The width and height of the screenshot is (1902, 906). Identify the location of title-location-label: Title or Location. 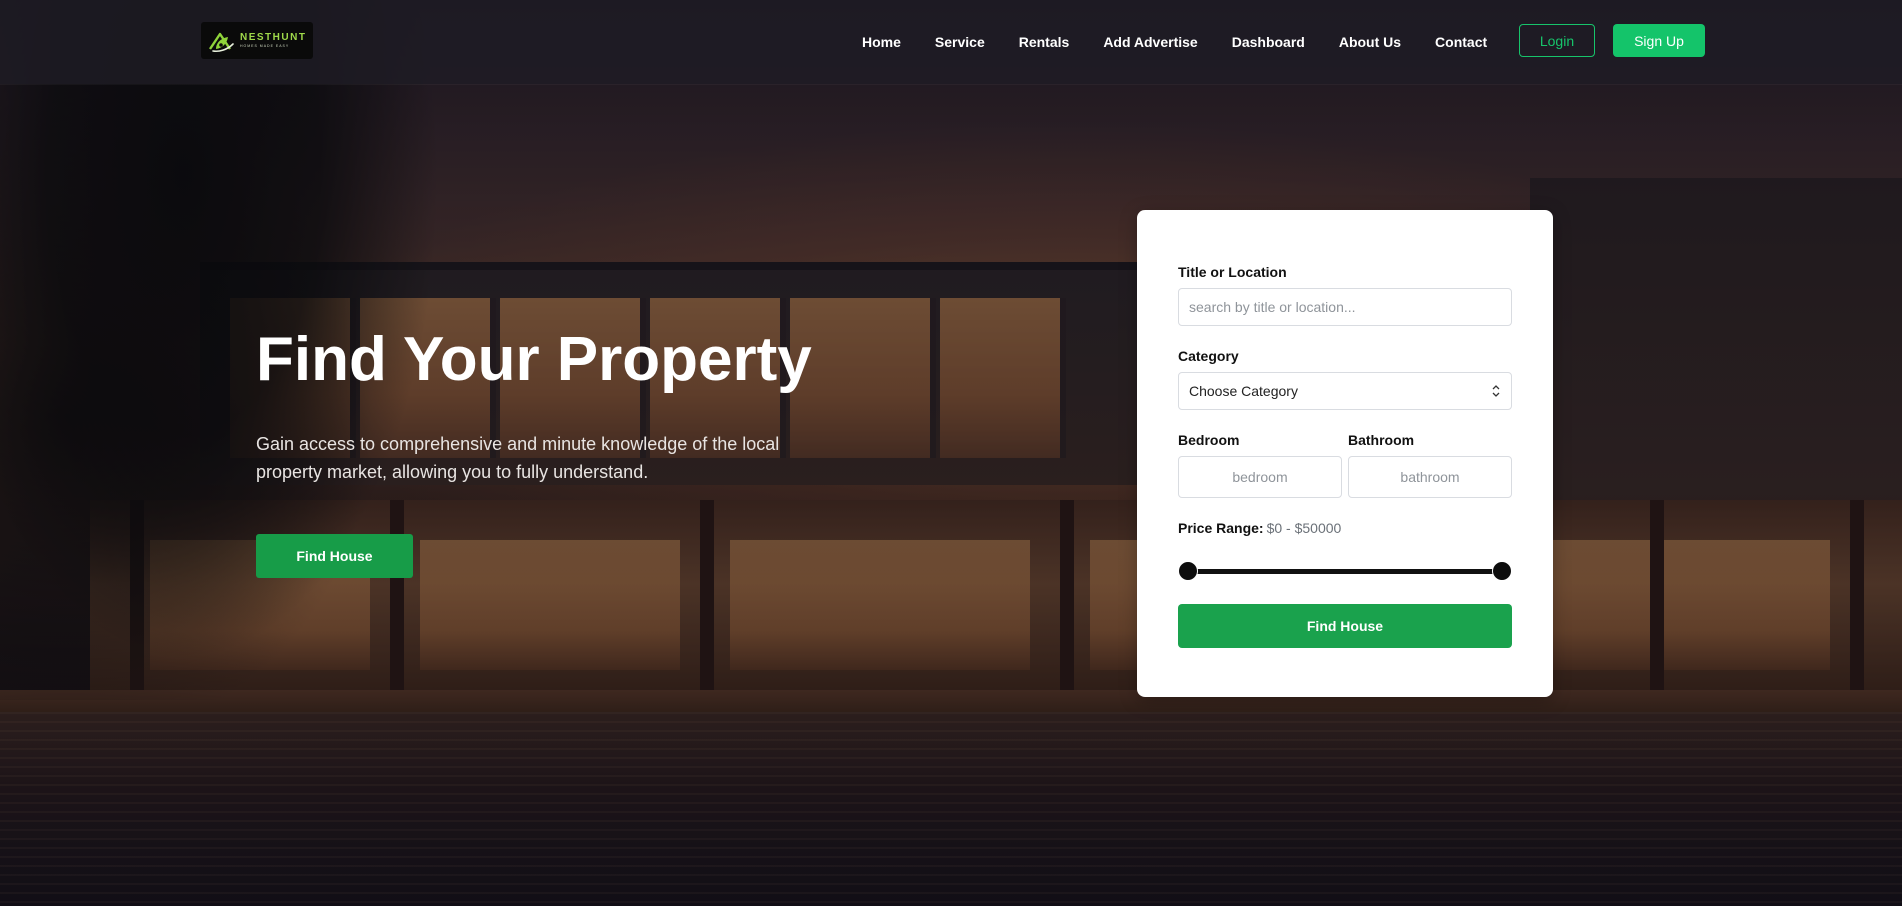
(1232, 272).